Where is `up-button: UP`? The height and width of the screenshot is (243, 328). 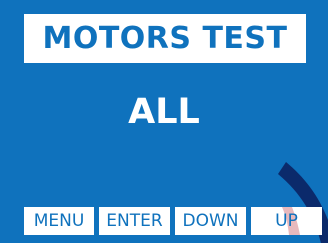
up-button: UP is located at coordinates (286, 221).